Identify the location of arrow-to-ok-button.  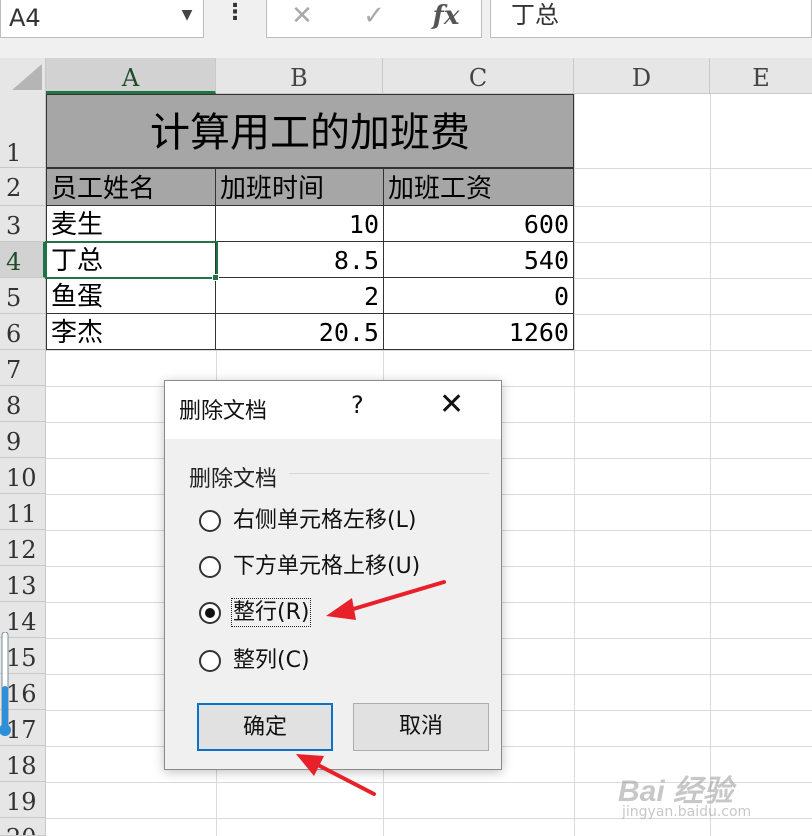
(336, 775).